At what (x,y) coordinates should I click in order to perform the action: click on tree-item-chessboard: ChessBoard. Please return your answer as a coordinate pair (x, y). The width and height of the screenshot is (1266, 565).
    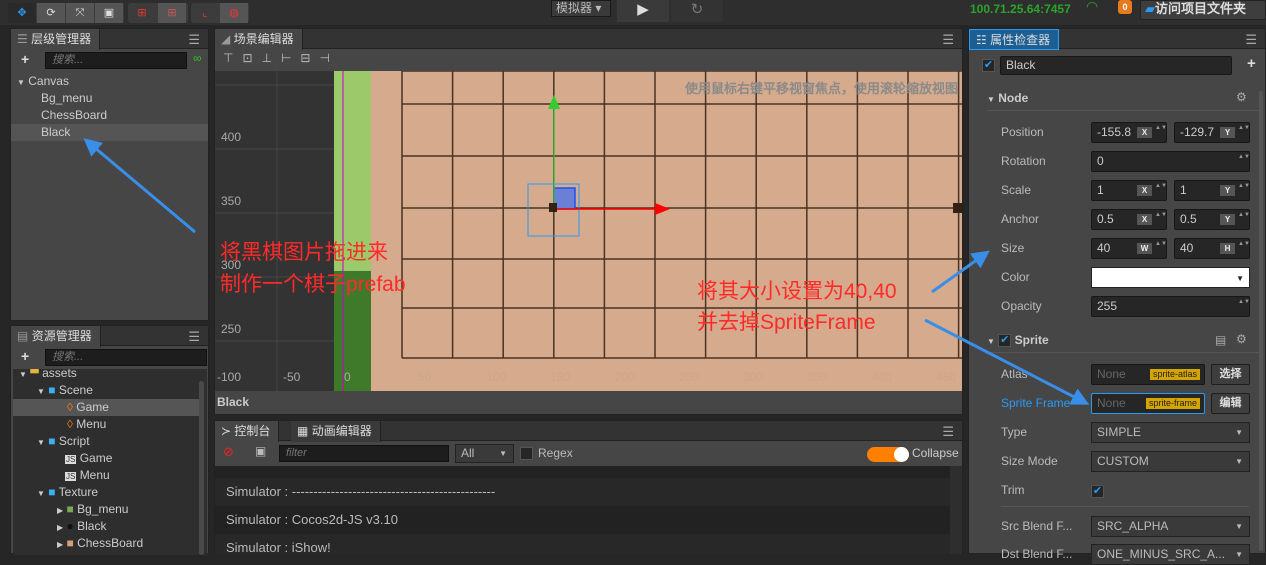
    Looking at the image, I should click on (109, 115).